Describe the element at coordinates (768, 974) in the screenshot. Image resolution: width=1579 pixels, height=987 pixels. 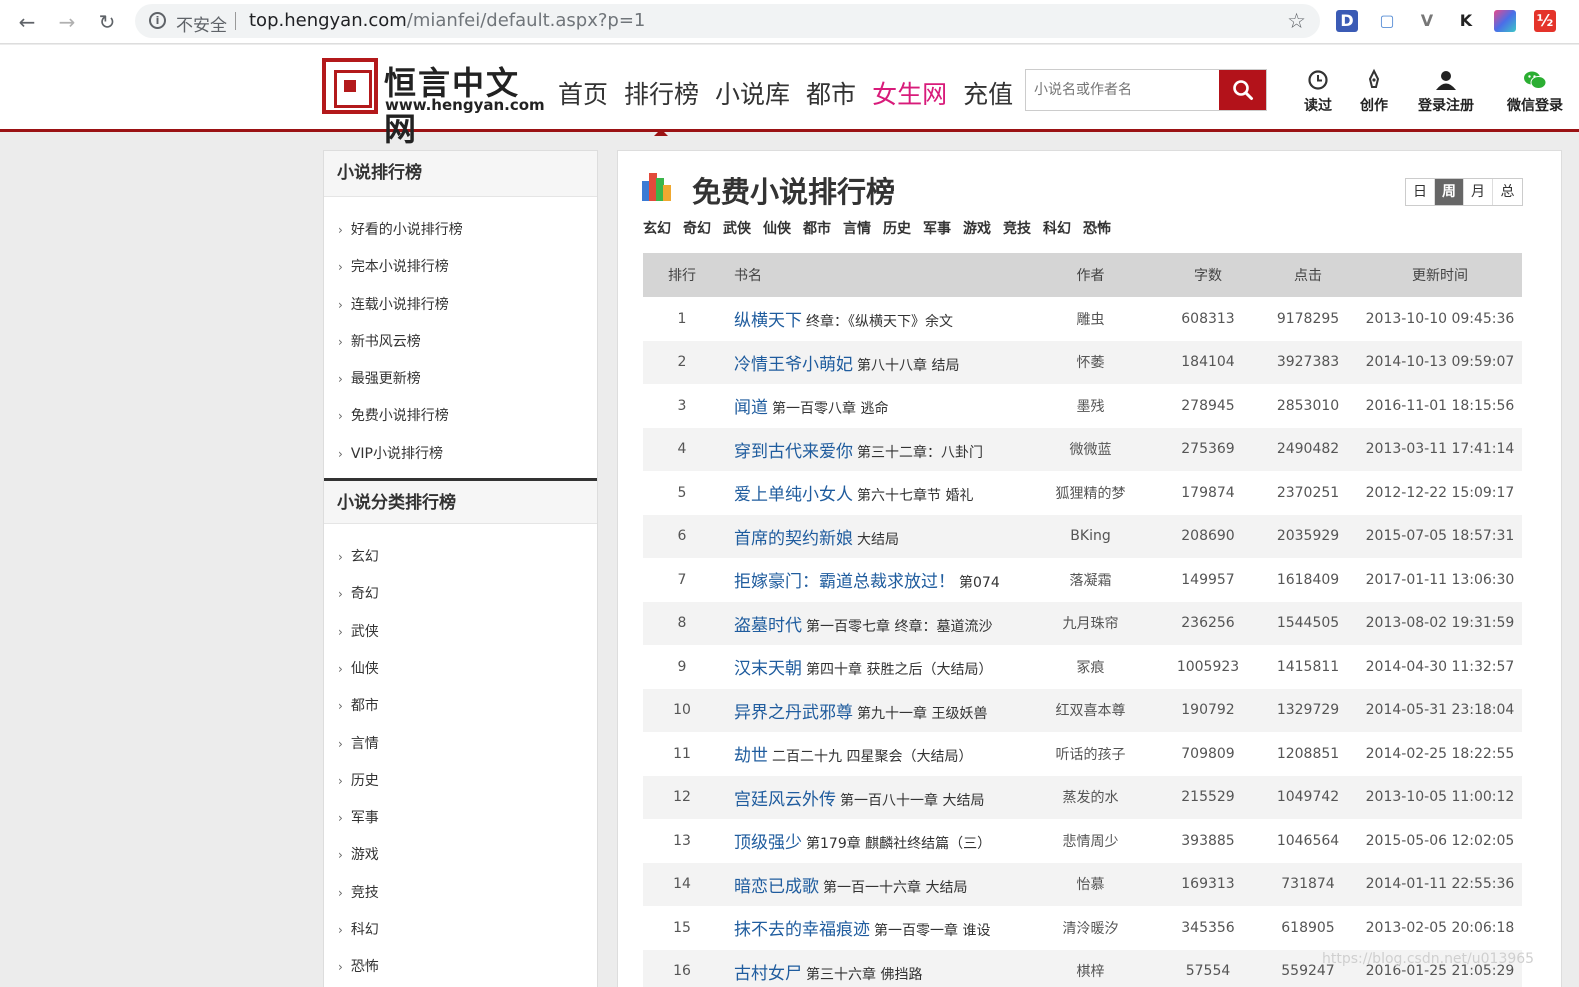
I see `book-title-link: 古村女尸` at that location.